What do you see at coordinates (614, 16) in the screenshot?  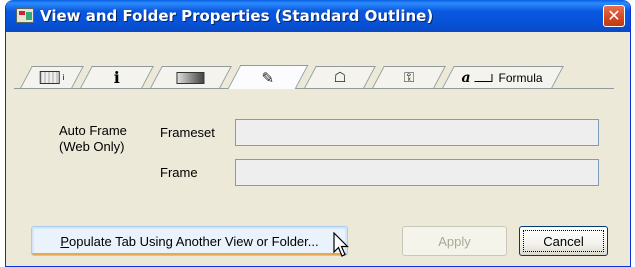 I see `close-button: ✕` at bounding box center [614, 16].